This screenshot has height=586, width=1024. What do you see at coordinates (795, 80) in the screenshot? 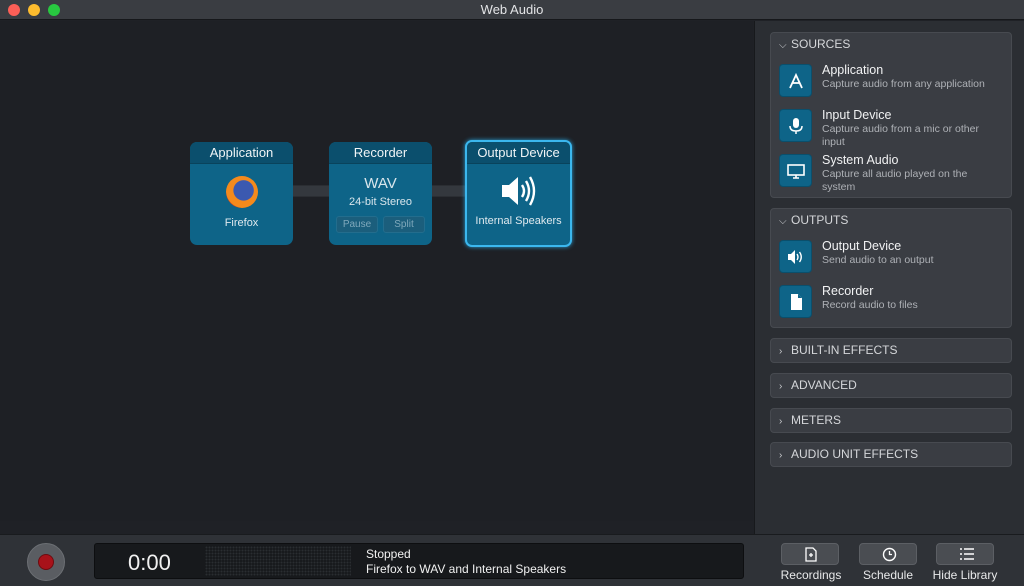
I see `app-store-icon` at bounding box center [795, 80].